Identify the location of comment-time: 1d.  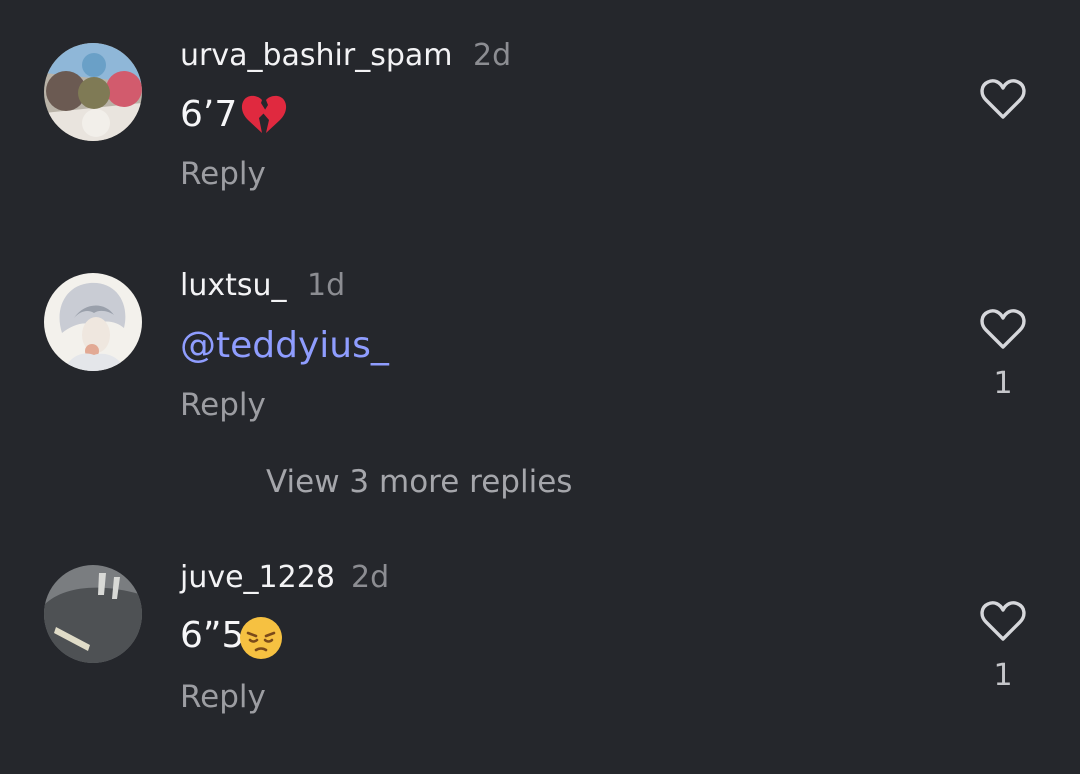
(326, 285).